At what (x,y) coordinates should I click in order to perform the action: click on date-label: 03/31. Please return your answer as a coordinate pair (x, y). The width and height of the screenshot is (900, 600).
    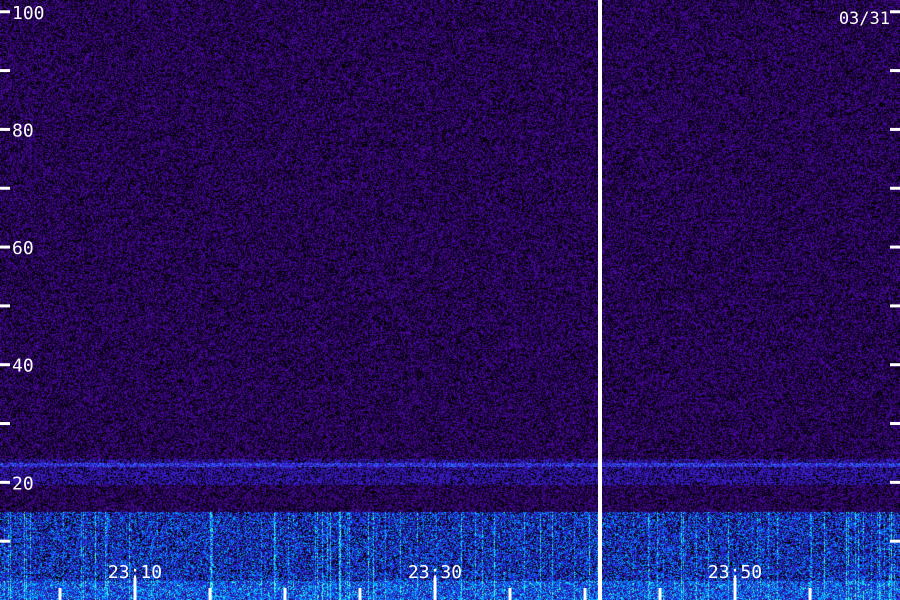
    Looking at the image, I should click on (864, 19).